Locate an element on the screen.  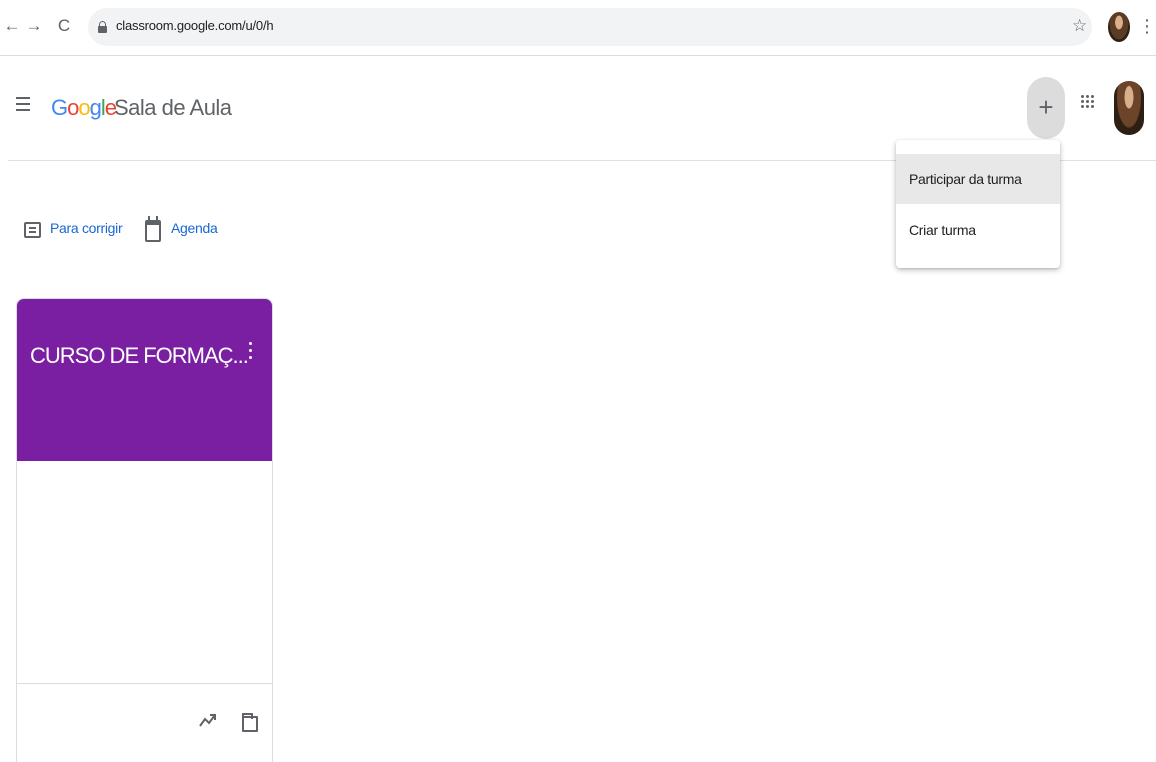
to-review-label: Para corrigir is located at coordinates (86, 228).